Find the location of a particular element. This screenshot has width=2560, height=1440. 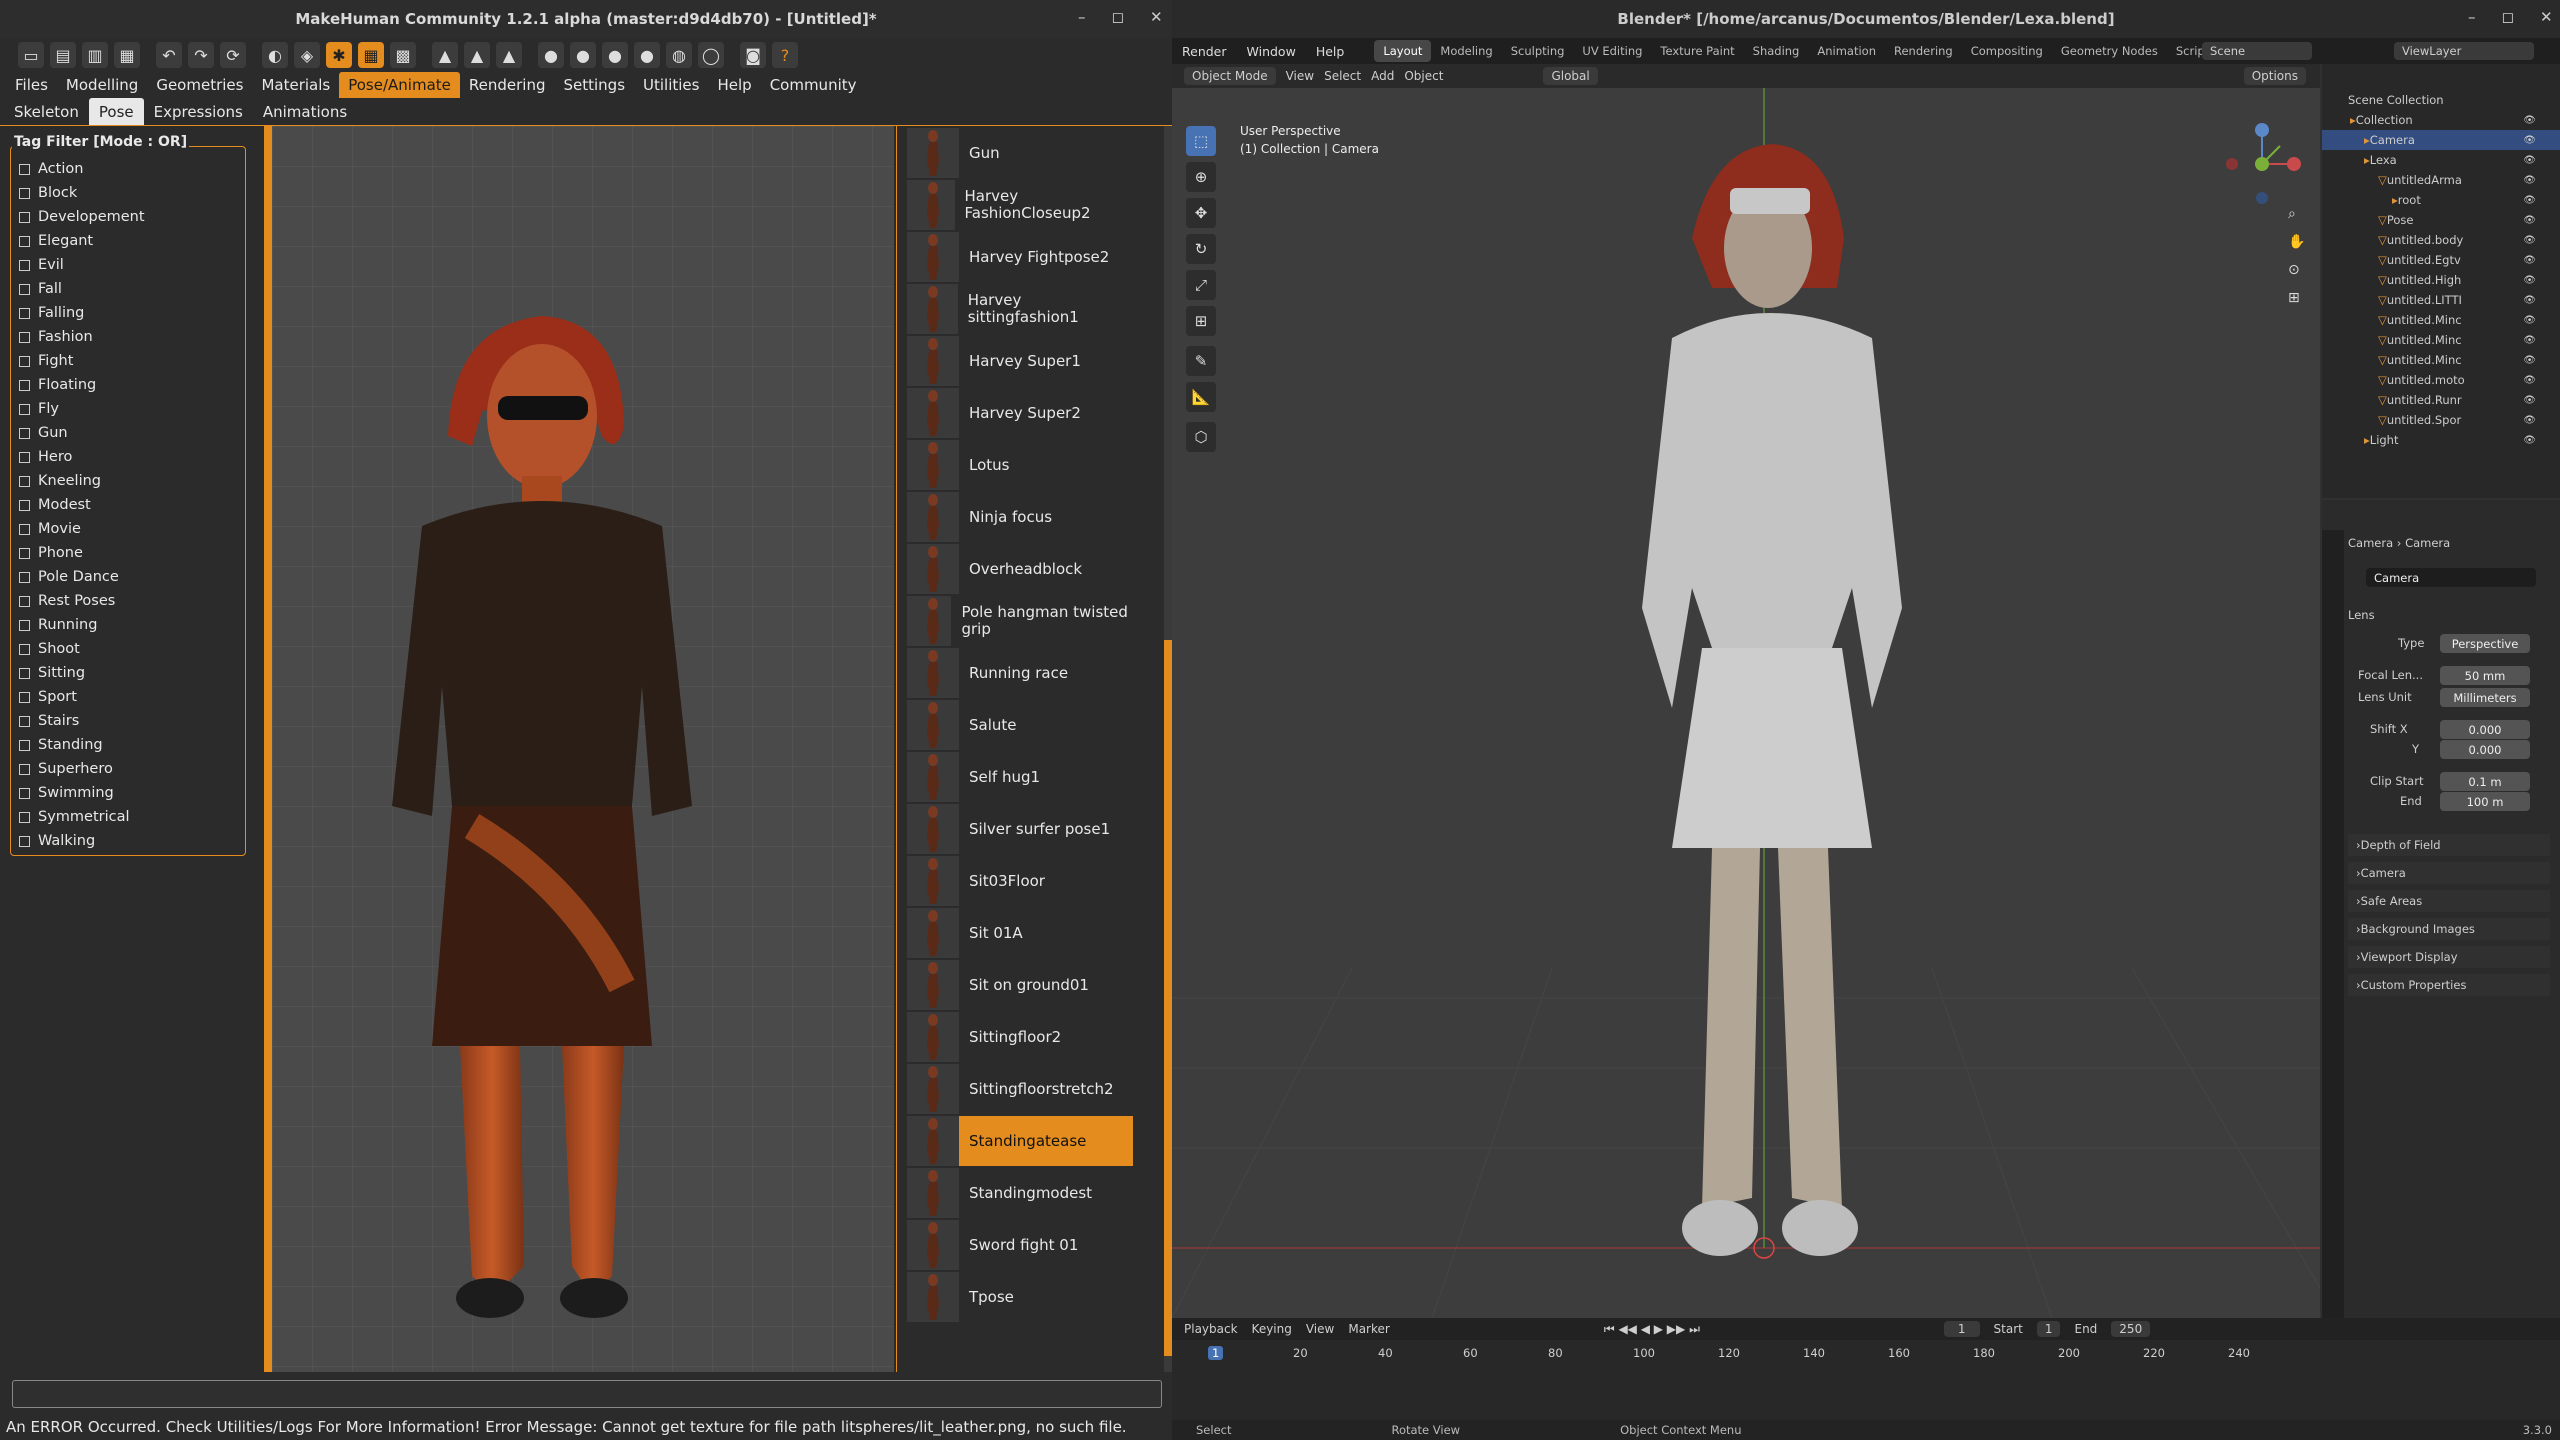

properties-panel-header: › Background Images is located at coordinates (2449, 929).